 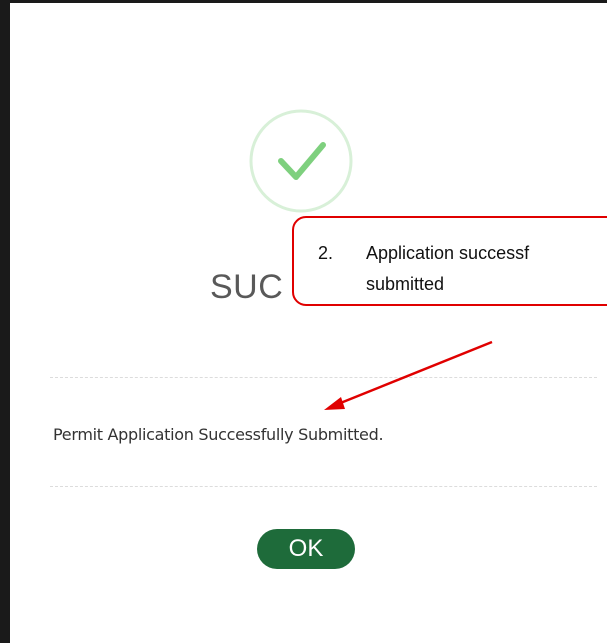 I want to click on ok-button: OK, so click(x=306, y=549).